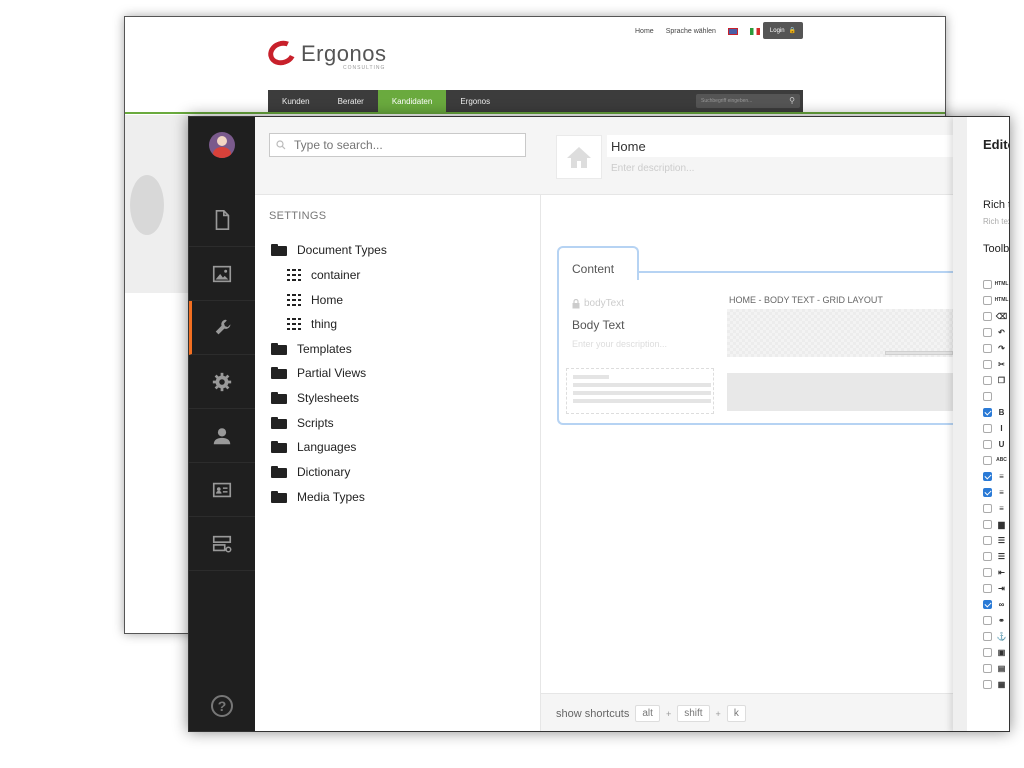 This screenshot has height=768, width=1024. What do you see at coordinates (222, 382) in the screenshot?
I see `developer-section-button` at bounding box center [222, 382].